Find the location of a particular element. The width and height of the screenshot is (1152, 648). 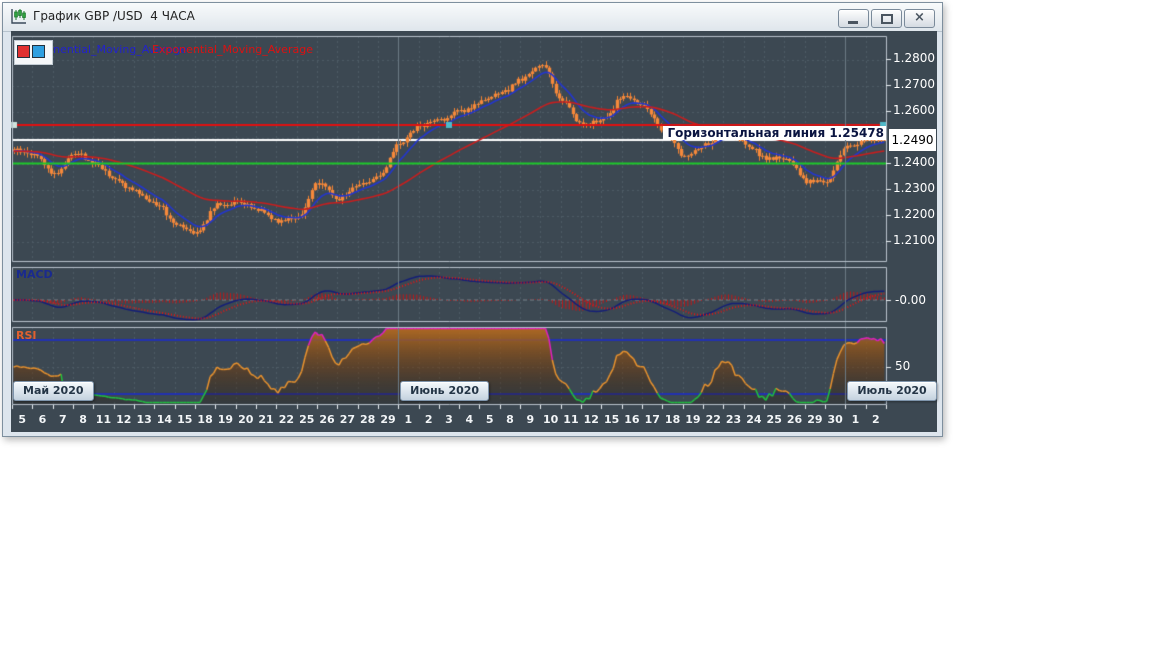

y-axis-price-label: 1.2700 is located at coordinates (914, 84).